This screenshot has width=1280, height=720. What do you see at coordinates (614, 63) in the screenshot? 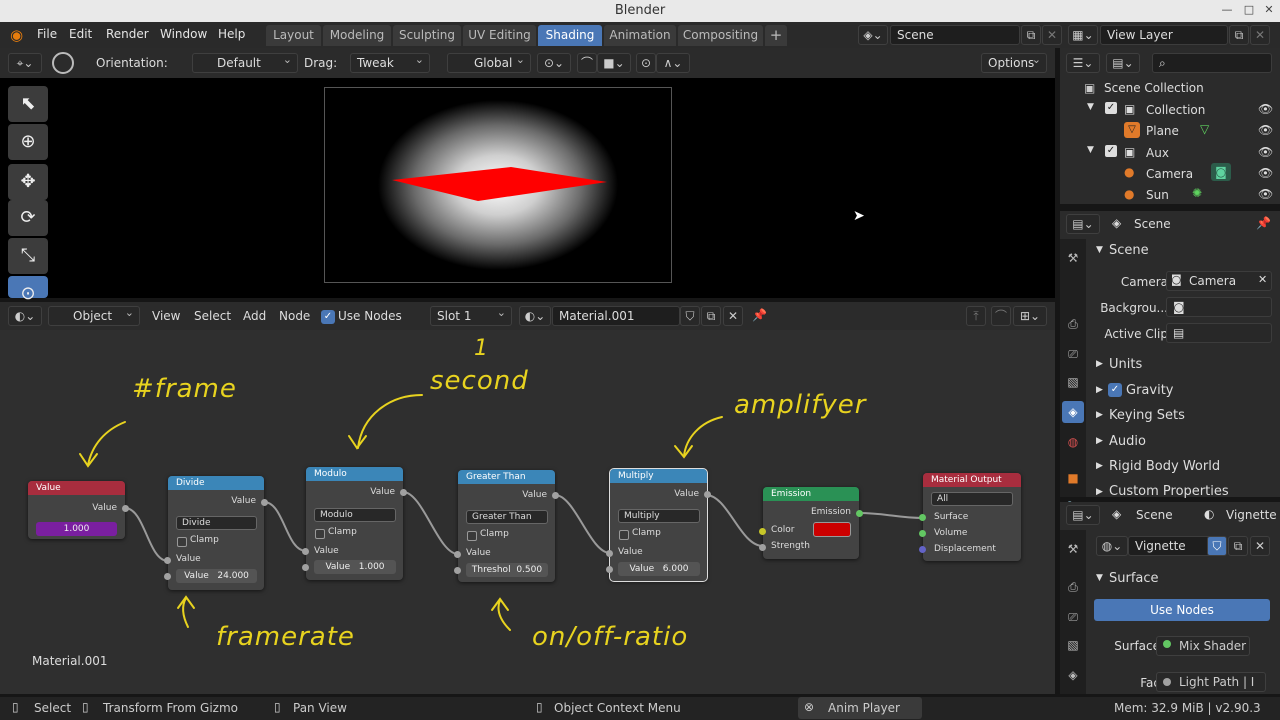
I see `snap-target-icon: ■⌄` at bounding box center [614, 63].